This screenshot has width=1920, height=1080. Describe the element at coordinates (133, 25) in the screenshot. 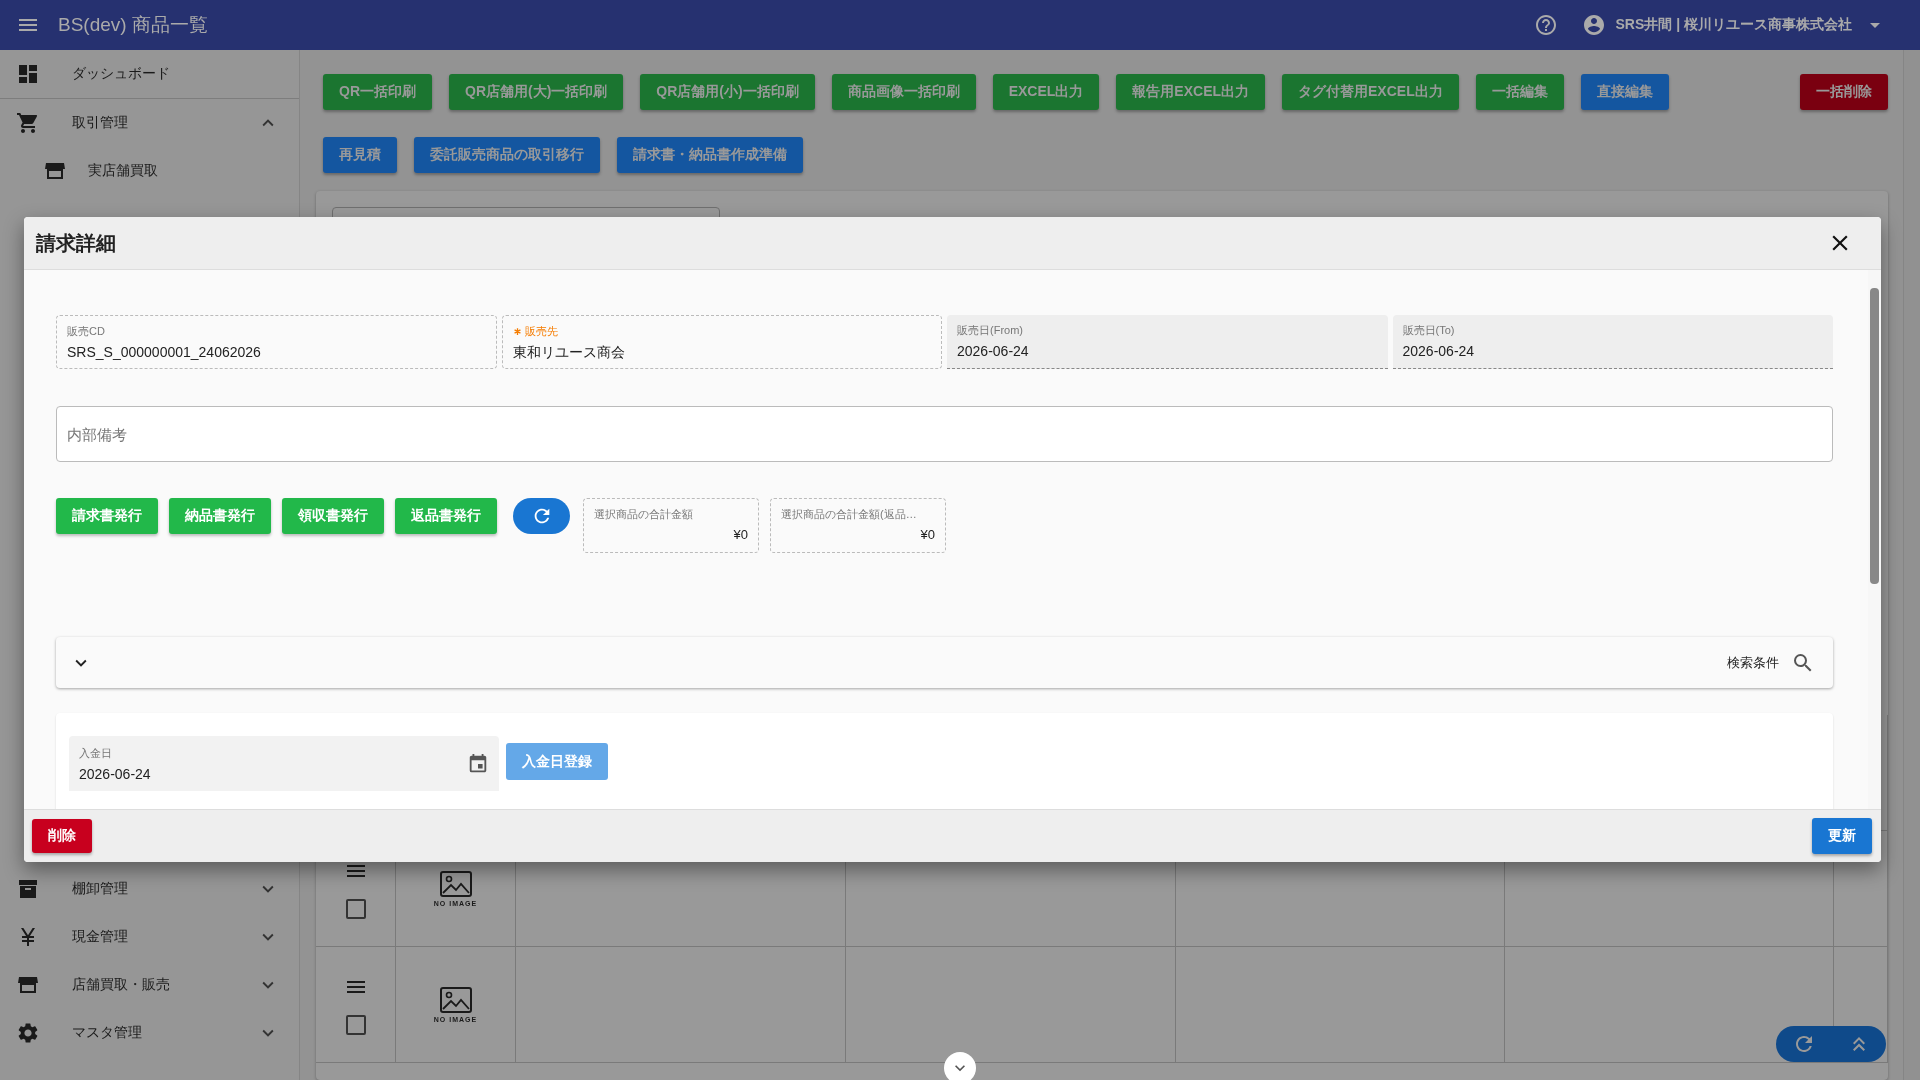

I see `app-title: BS(dev) 商品一覧` at that location.